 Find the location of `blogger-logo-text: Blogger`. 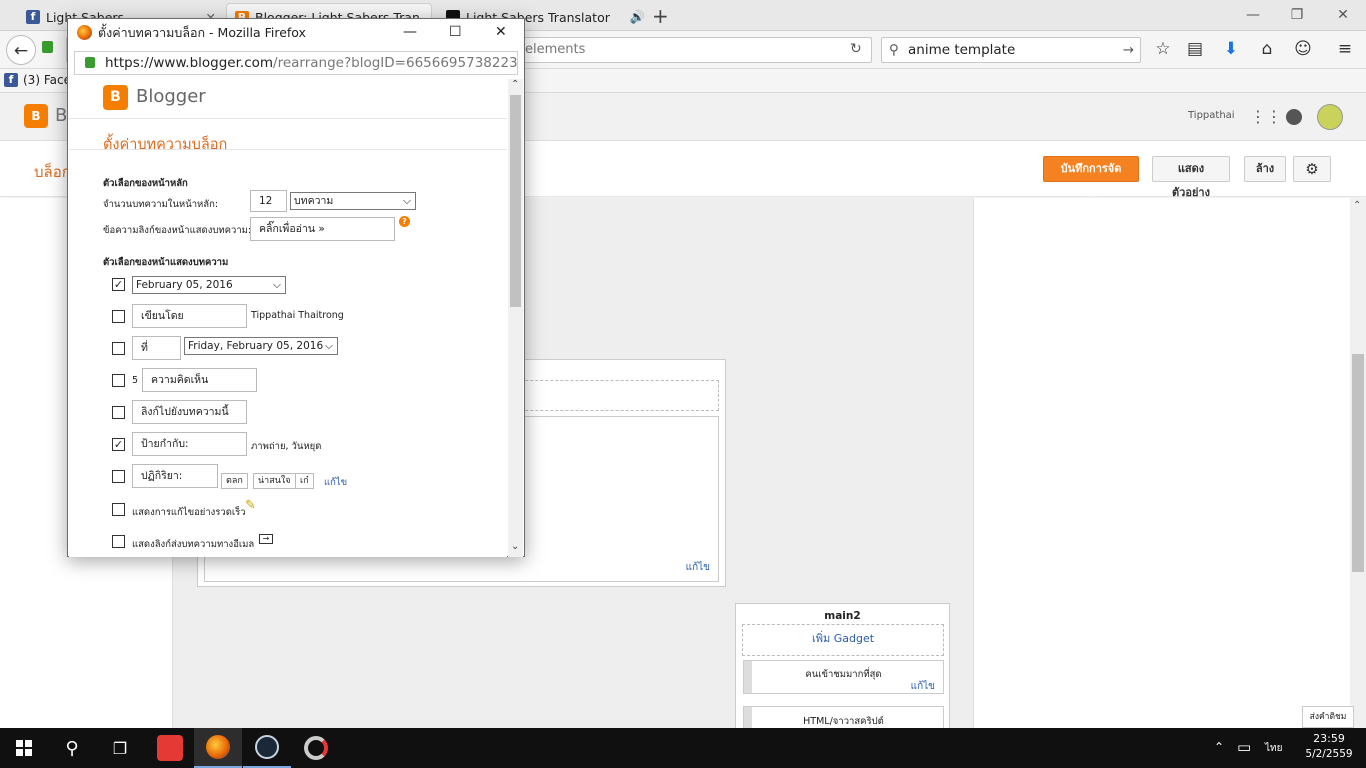

blogger-logo-text: Blogger is located at coordinates (171, 96).